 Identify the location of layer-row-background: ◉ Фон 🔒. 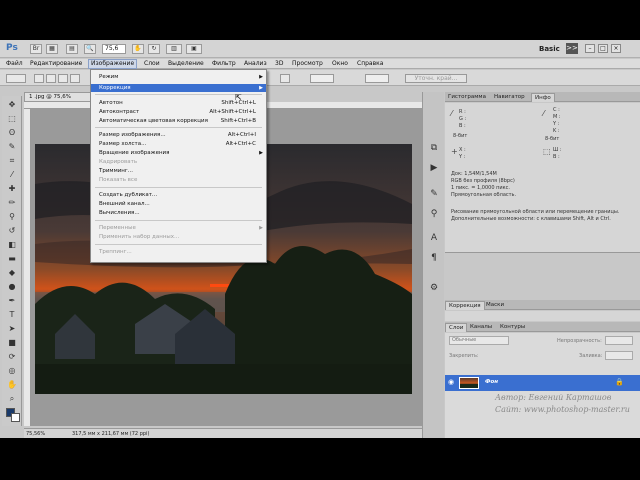
(542, 383).